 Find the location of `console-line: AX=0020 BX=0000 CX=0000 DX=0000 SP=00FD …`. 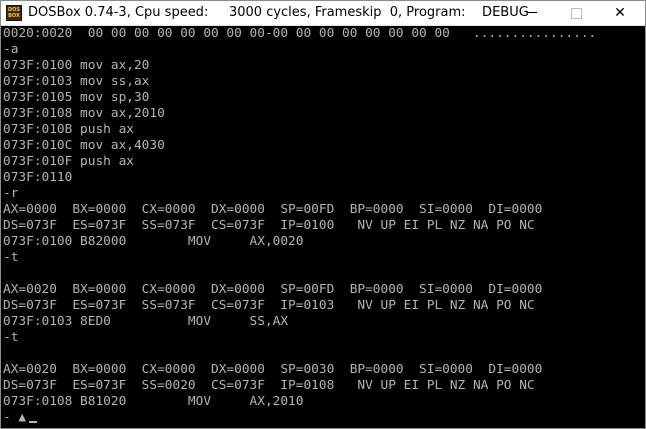

console-line: AX=0020 BX=0000 CX=0000 DX=0000 SP=00FD … is located at coordinates (273, 289).